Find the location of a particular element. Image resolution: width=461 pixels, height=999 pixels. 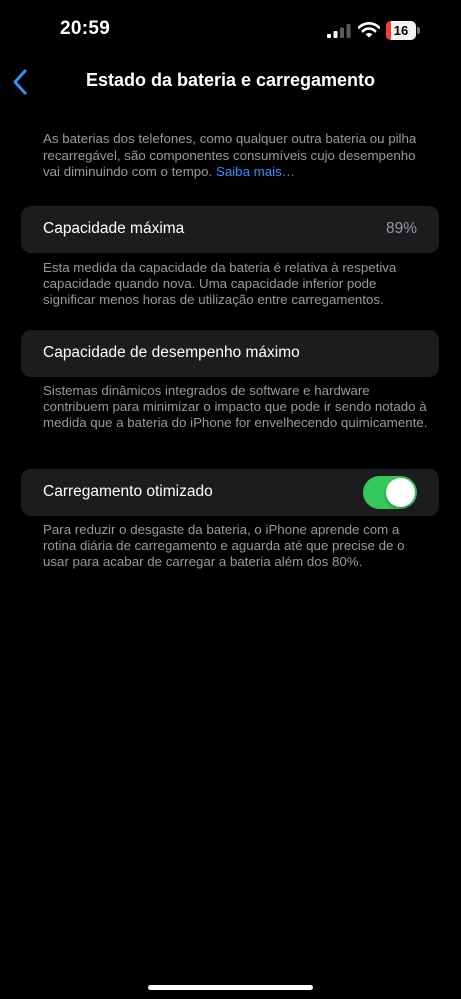

battery-level: 16 is located at coordinates (401, 30).